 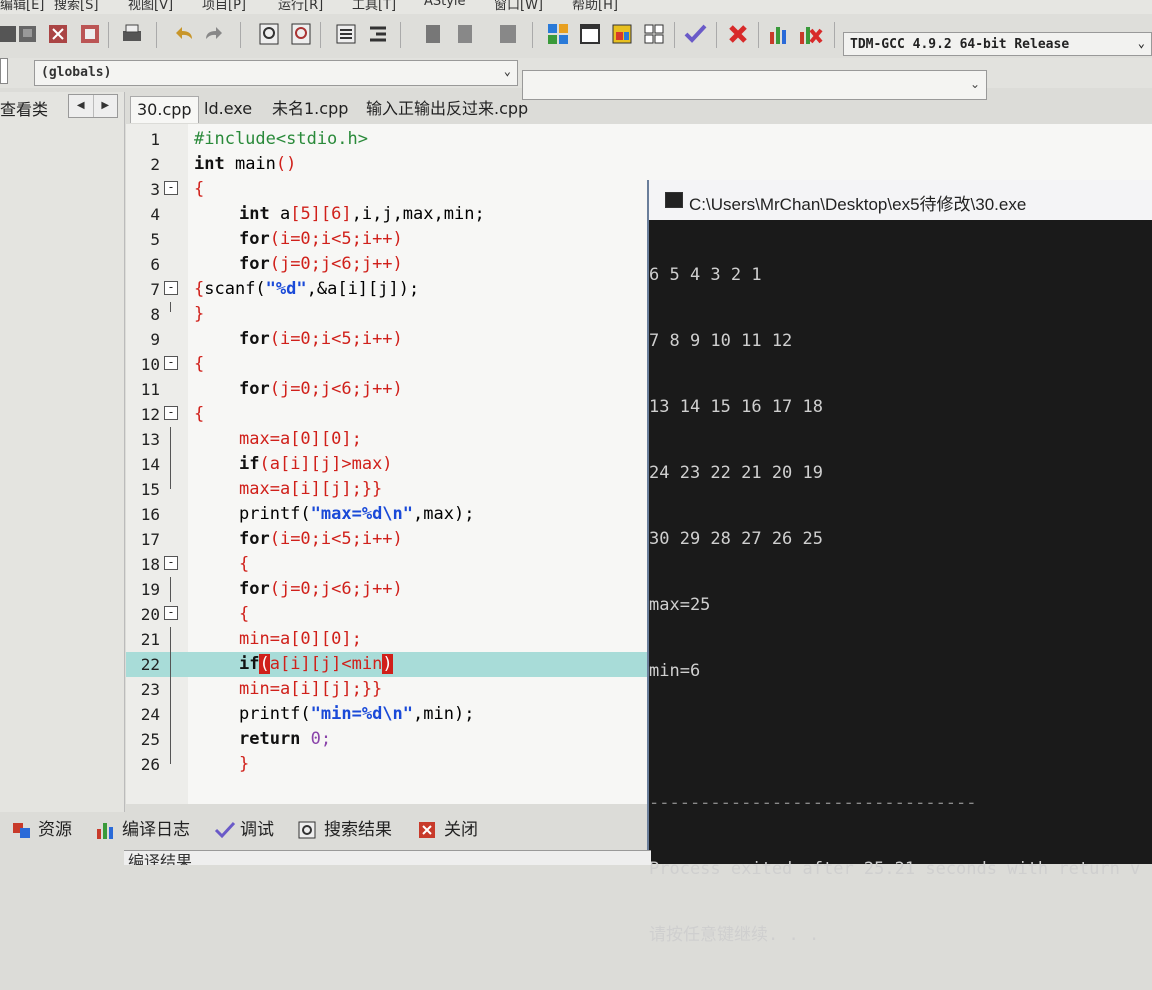 What do you see at coordinates (696, 34) in the screenshot?
I see `check-syntax-icon` at bounding box center [696, 34].